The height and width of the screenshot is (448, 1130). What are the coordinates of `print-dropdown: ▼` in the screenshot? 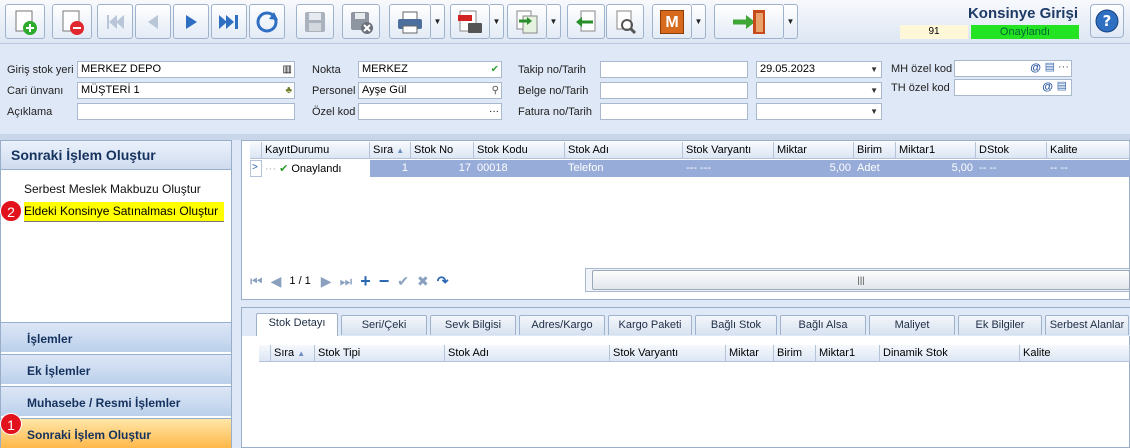 It's located at (438, 21).